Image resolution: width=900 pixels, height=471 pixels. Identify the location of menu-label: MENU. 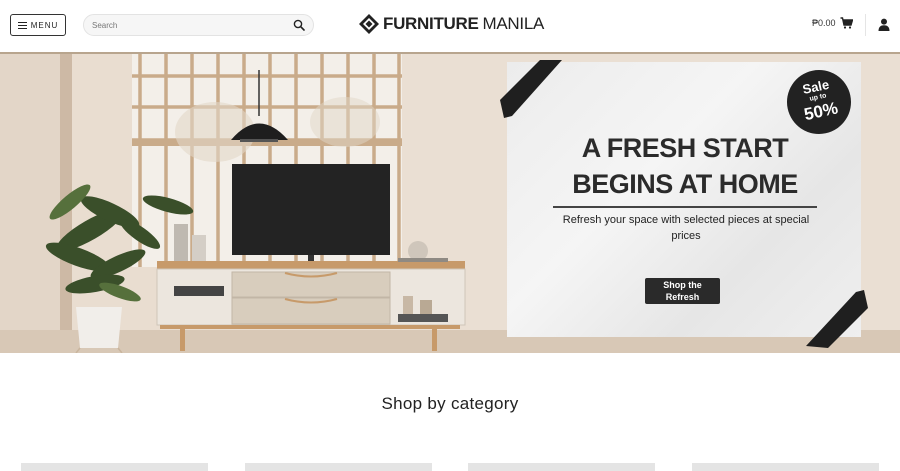
(44, 25).